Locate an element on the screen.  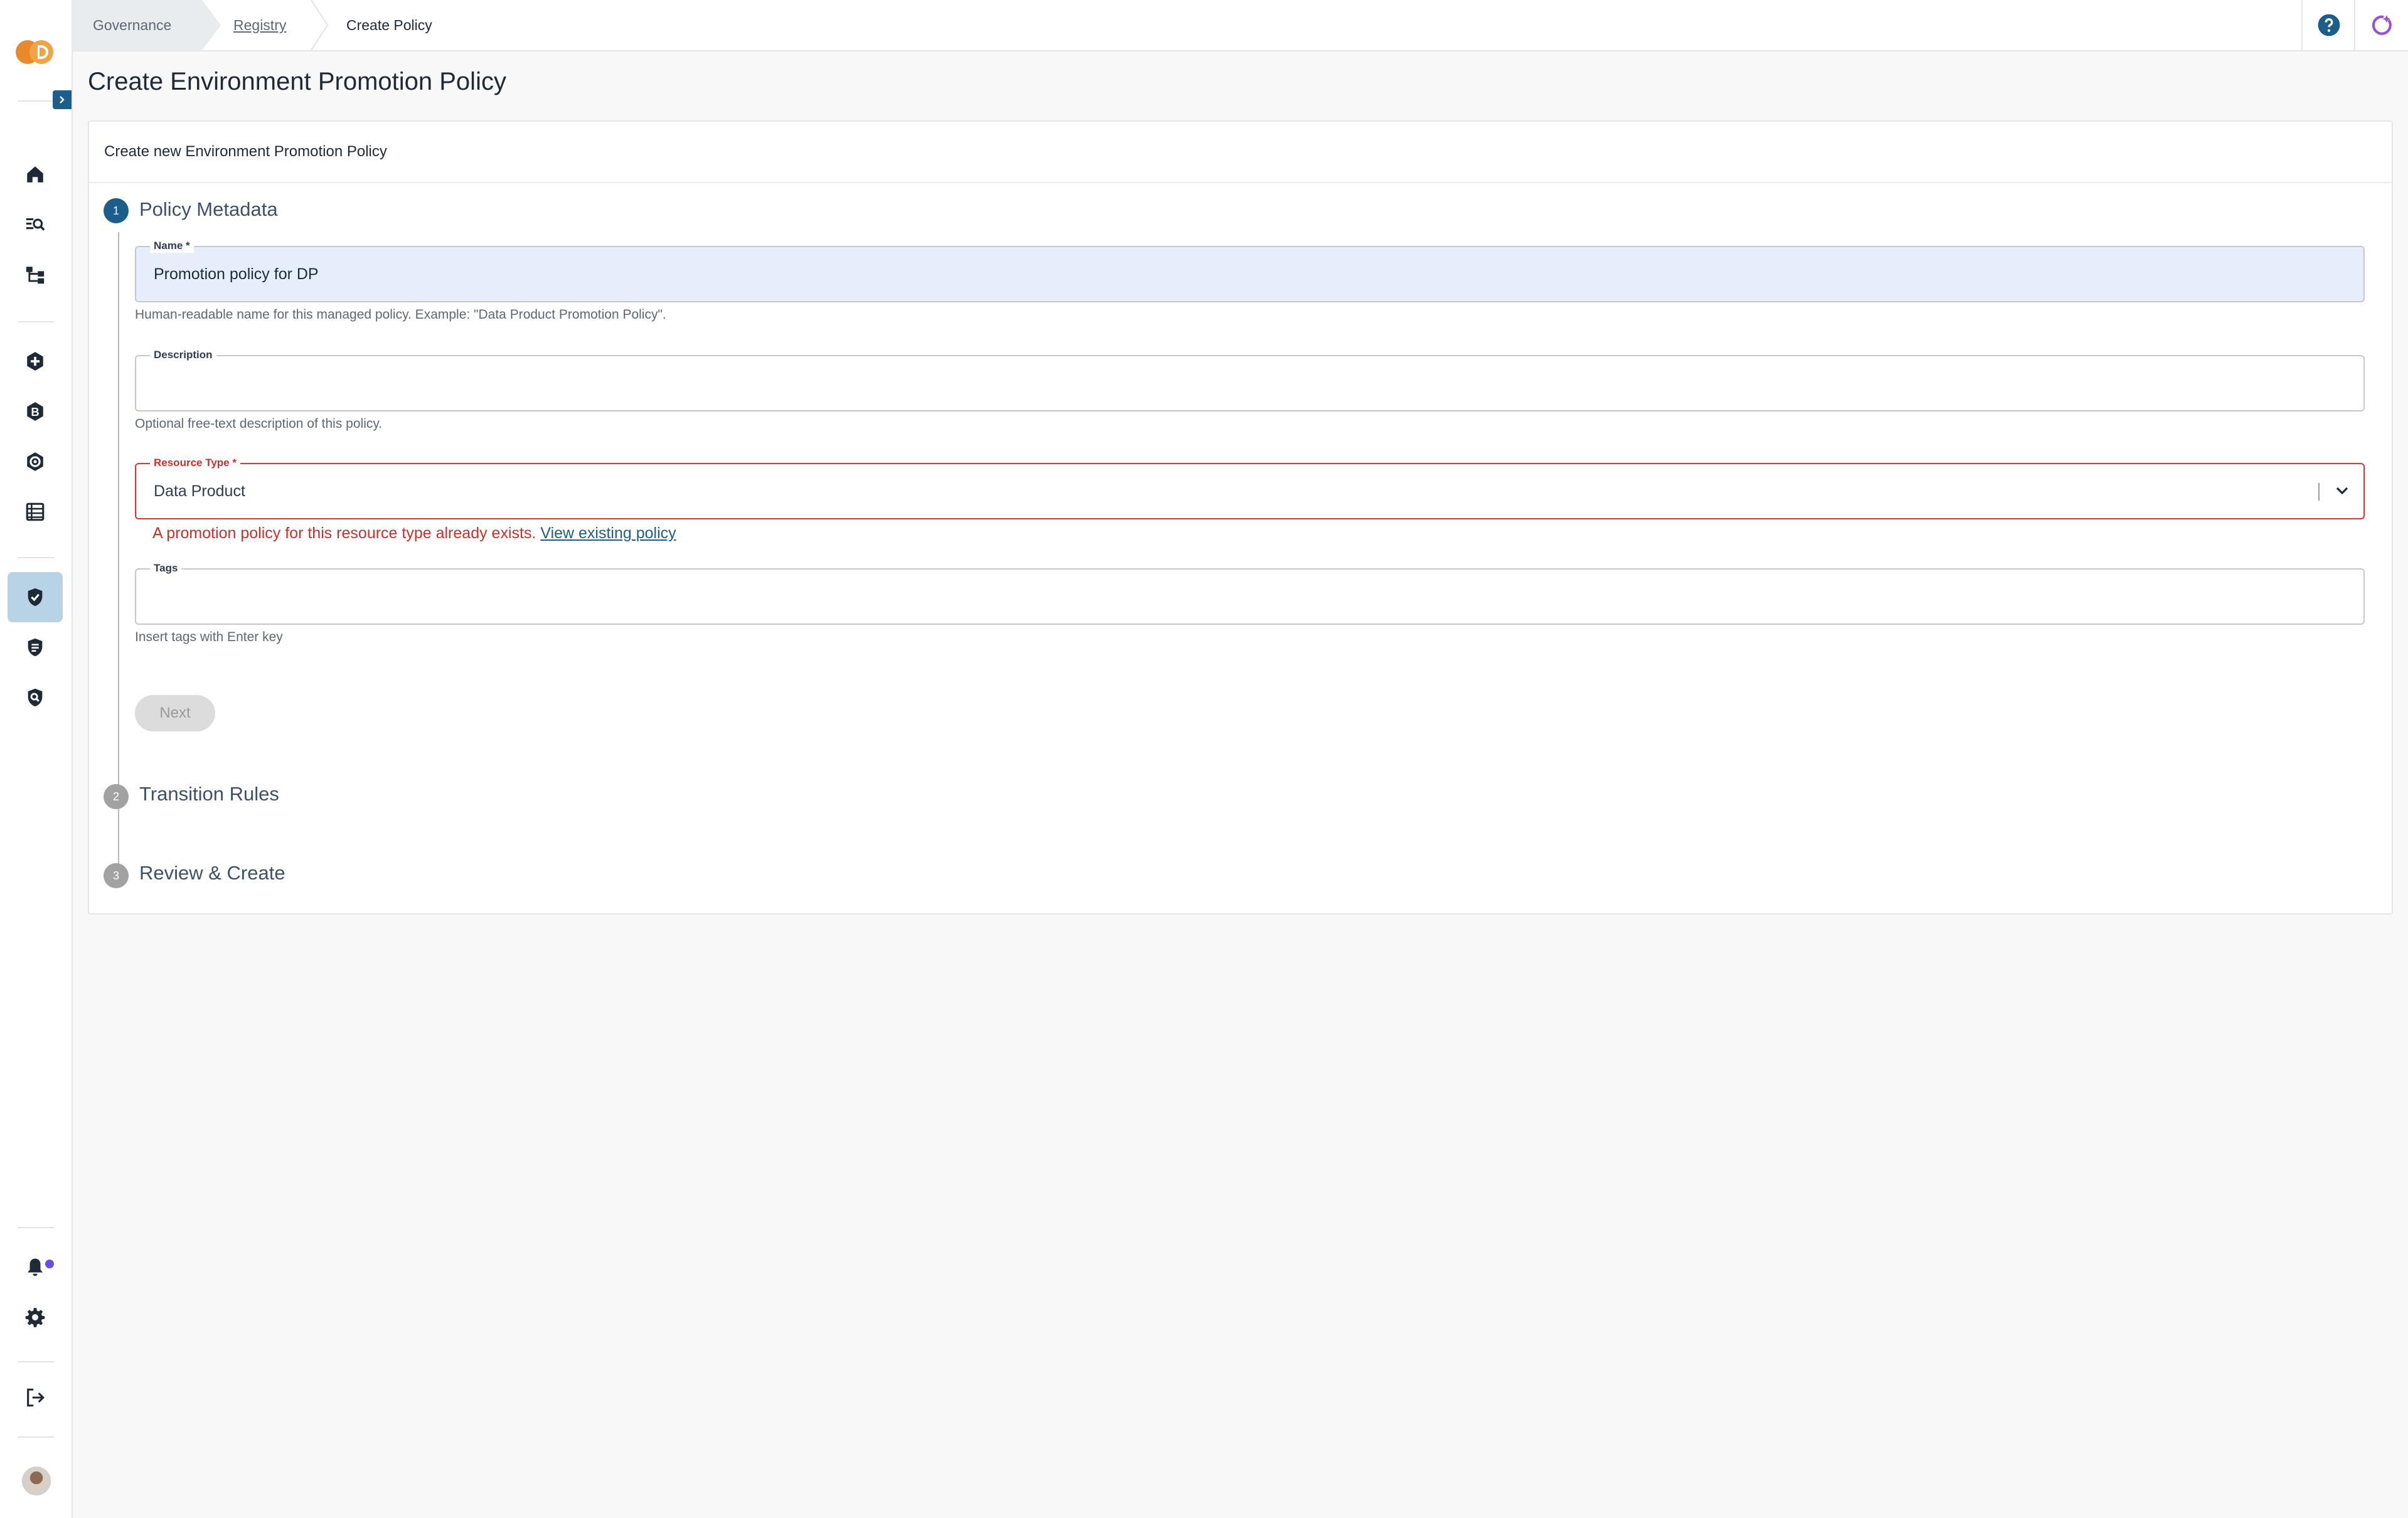
name-input: Promotion policy for DP is located at coordinates (236, 274).